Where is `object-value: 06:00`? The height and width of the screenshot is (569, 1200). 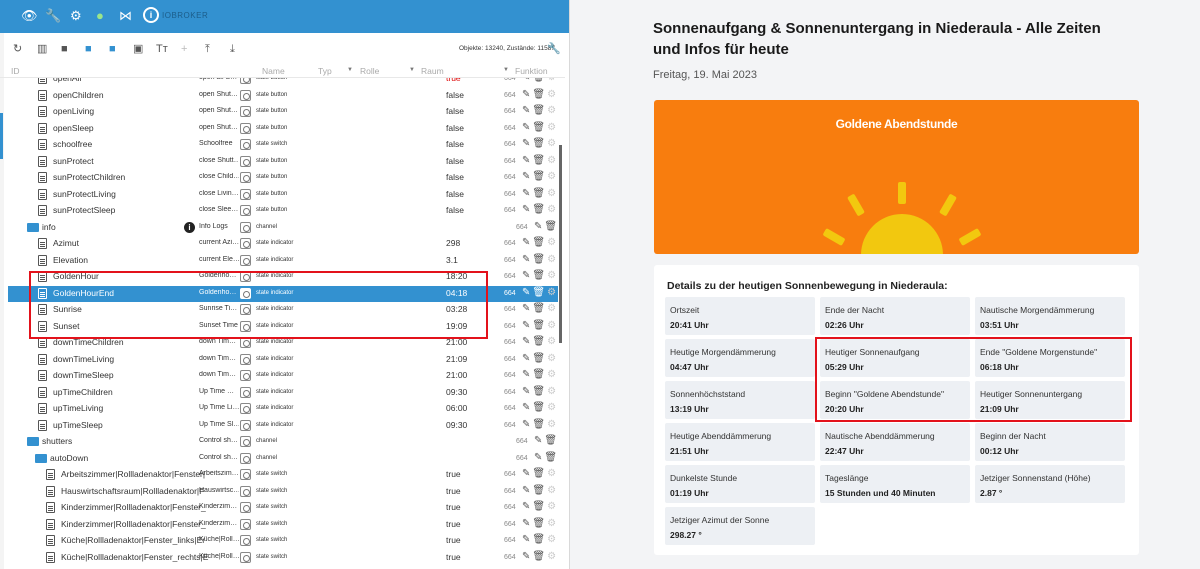 object-value: 06:00 is located at coordinates (456, 408).